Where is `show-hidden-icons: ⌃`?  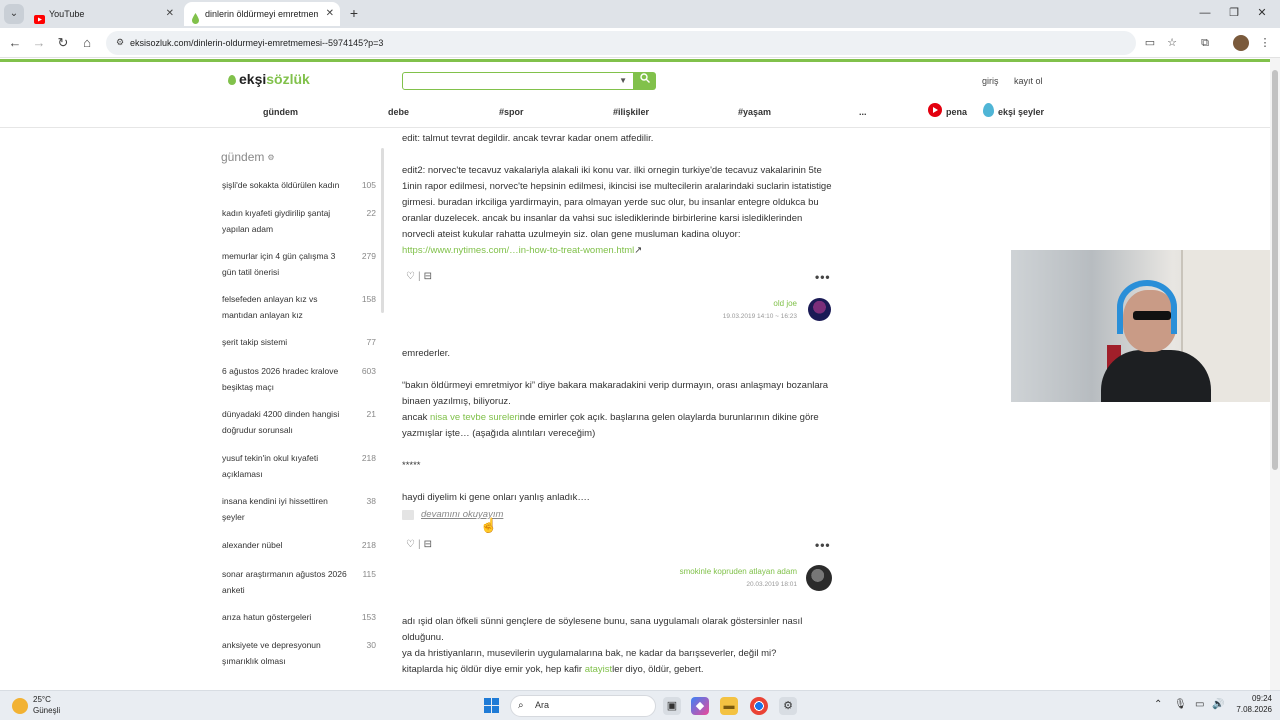
show-hidden-icons: ⌃ is located at coordinates (1158, 704).